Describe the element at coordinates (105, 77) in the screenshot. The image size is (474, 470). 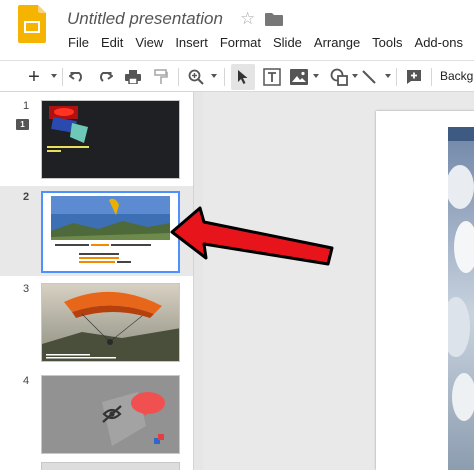
I see `redo-icon` at that location.